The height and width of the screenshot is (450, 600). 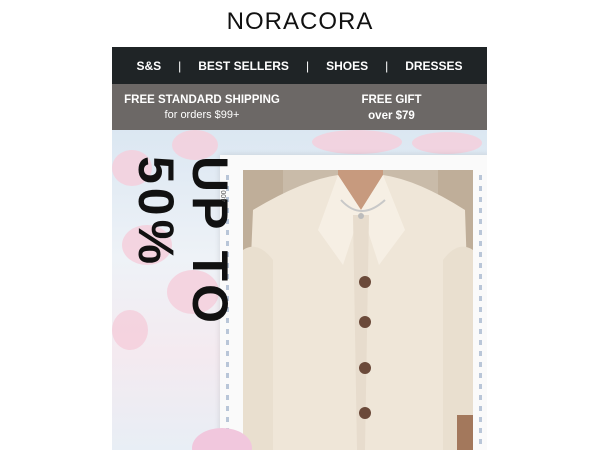 I want to click on frame-ruler-right, so click(x=480, y=312).